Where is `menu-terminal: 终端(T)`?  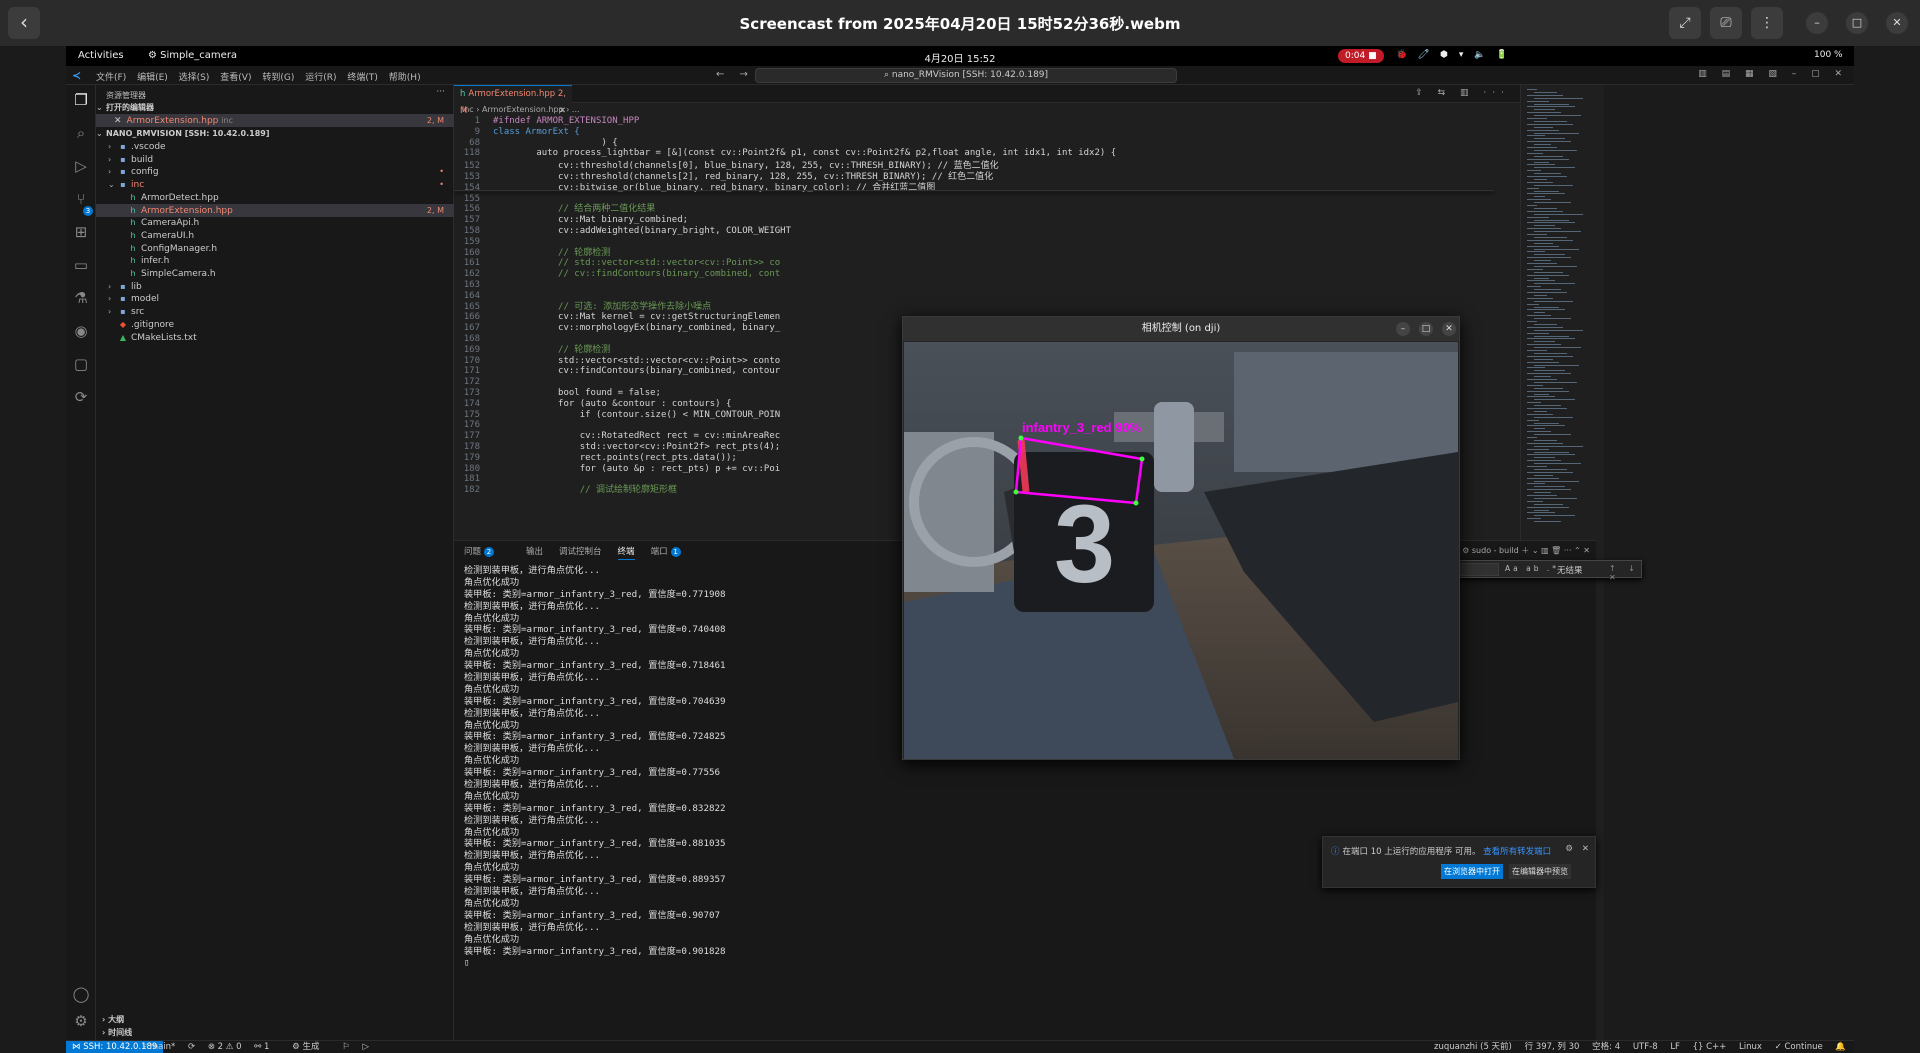 menu-terminal: 终端(T) is located at coordinates (362, 78).